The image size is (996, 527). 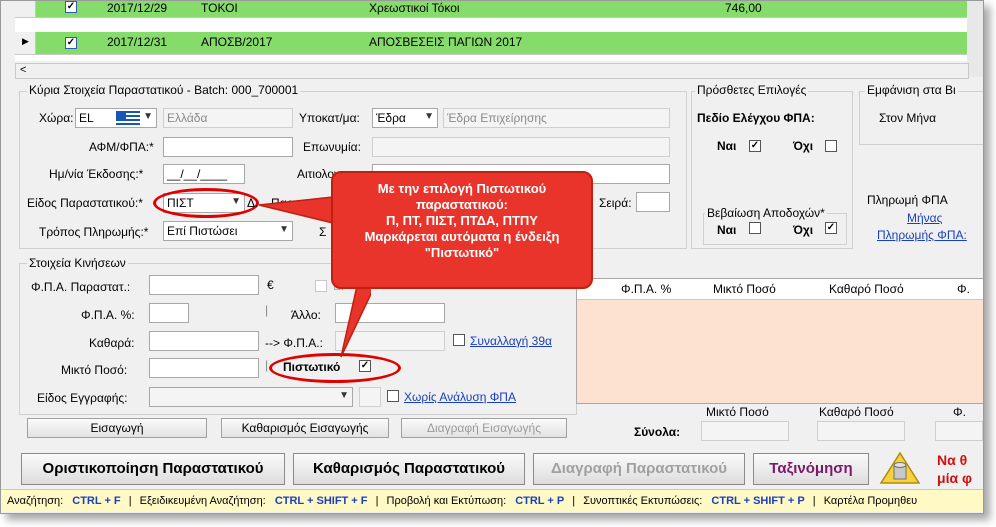 I want to click on greek-flag-icon, so click(x=128, y=118).